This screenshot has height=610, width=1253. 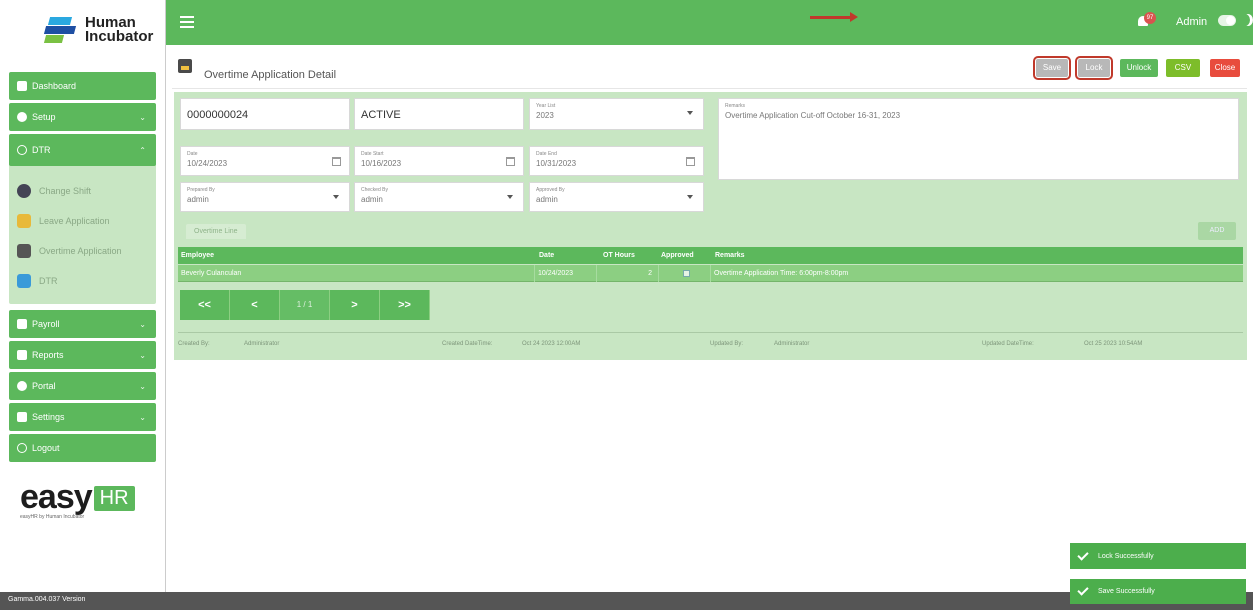 I want to click on brand-logo: Human Incubator, so click(x=82, y=30).